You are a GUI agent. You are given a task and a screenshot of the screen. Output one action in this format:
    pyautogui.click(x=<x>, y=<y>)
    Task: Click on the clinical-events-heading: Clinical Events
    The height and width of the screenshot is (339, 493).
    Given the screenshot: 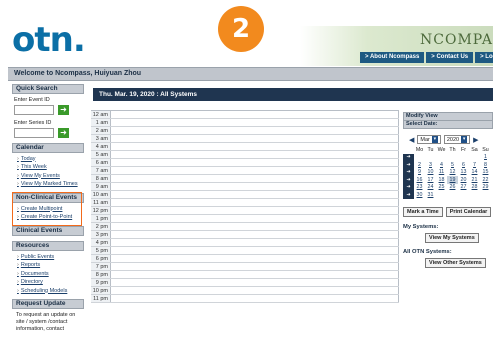 What is the action you would take?
    pyautogui.click(x=48, y=231)
    